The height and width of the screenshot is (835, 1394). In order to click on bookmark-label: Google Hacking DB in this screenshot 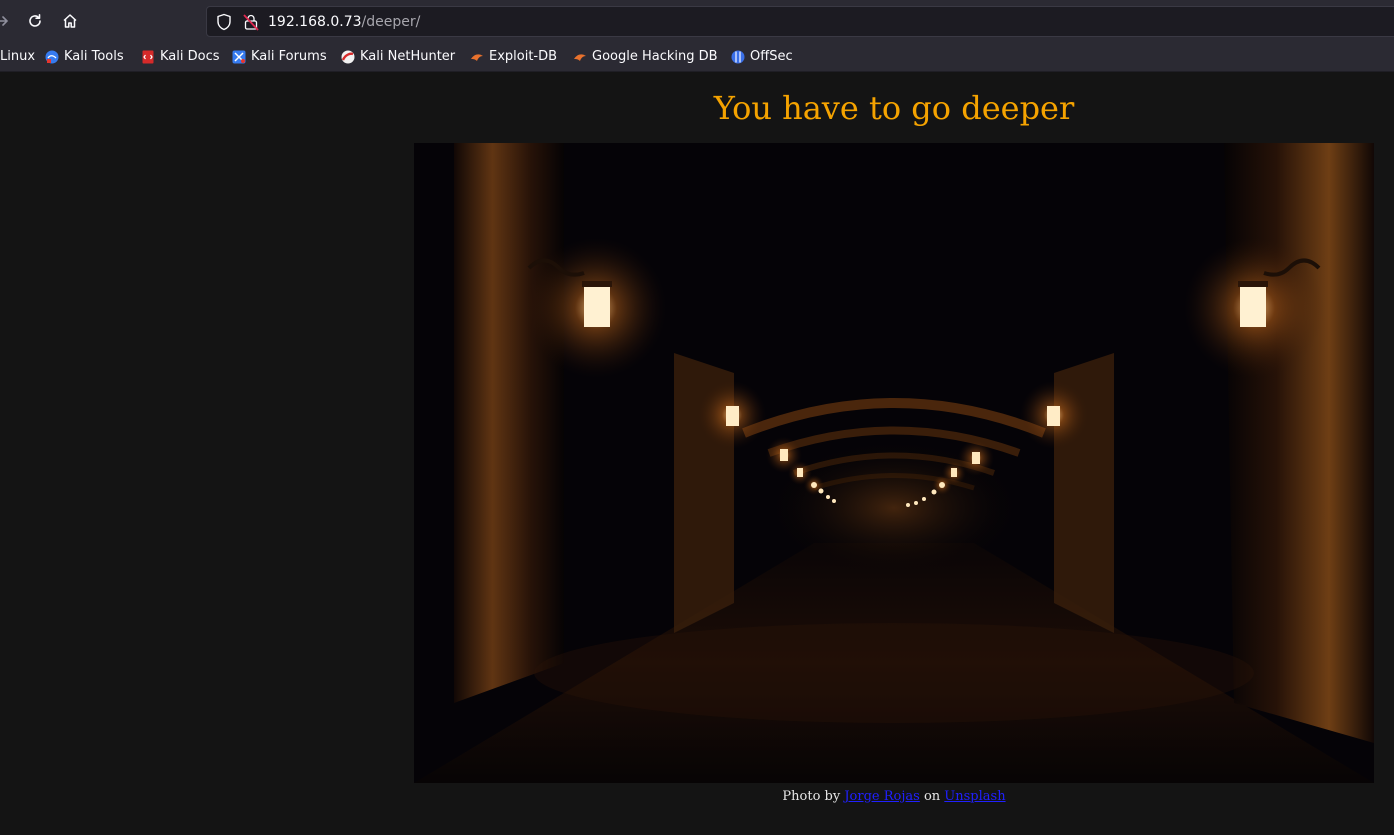, I will do `click(655, 56)`.